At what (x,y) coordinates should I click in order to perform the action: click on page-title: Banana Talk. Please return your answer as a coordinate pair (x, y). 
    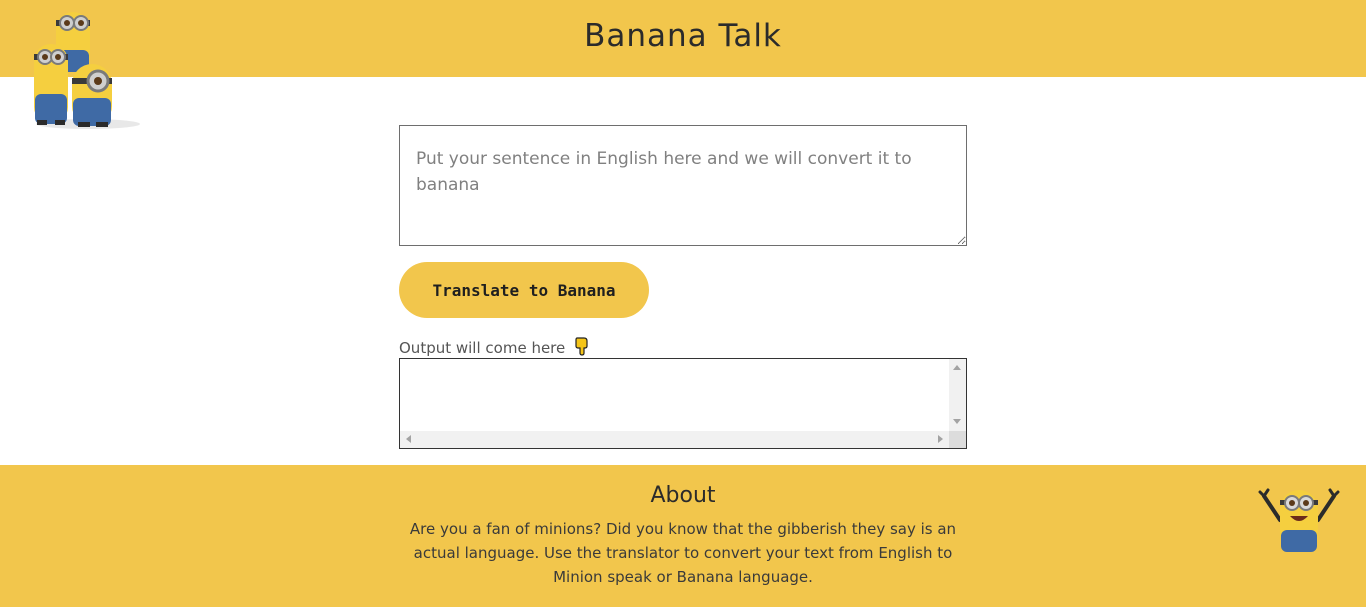
    Looking at the image, I should click on (683, 36).